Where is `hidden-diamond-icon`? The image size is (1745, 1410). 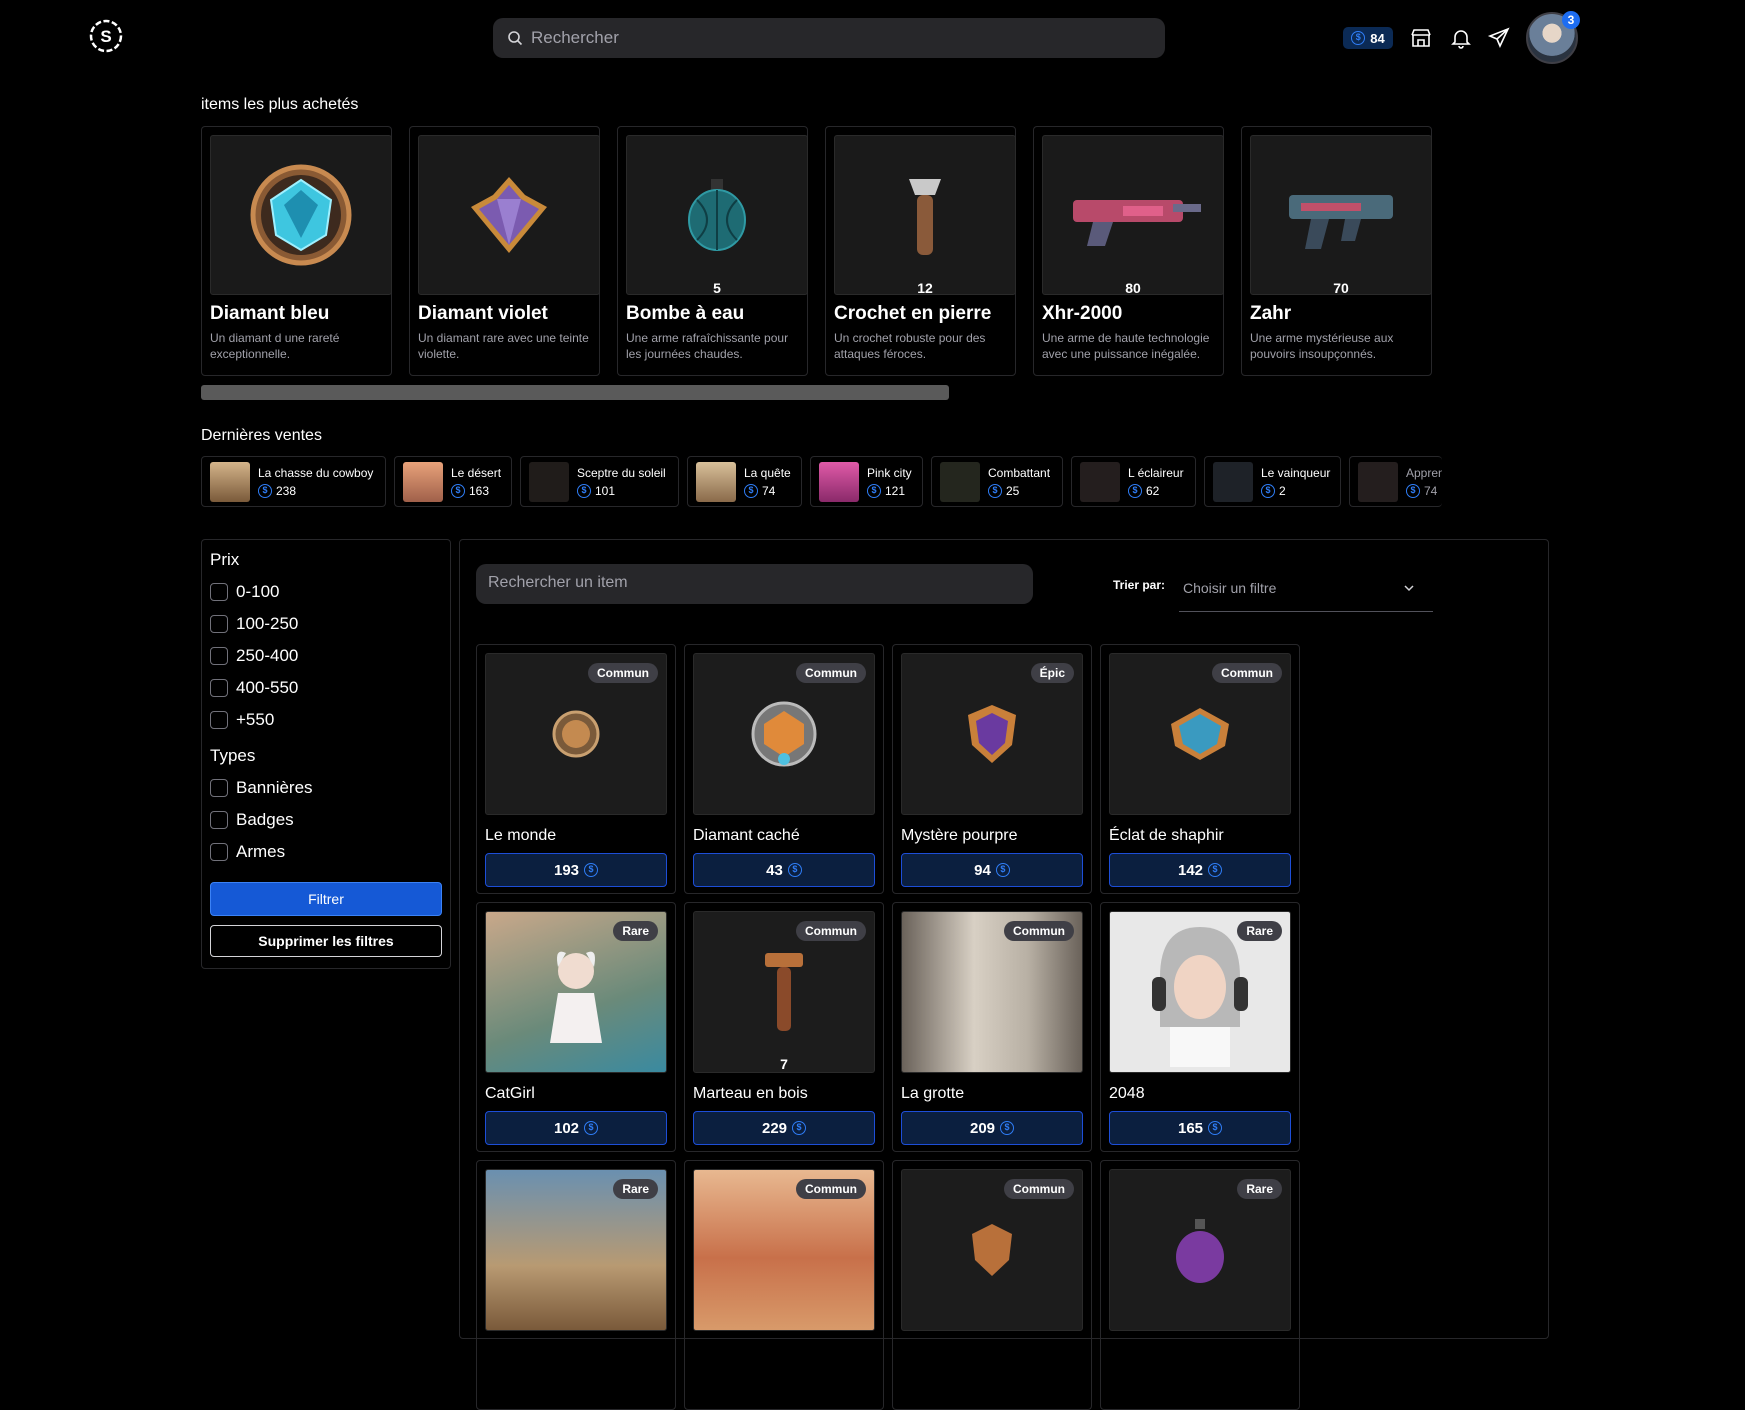
hidden-diamond-icon is located at coordinates (784, 734).